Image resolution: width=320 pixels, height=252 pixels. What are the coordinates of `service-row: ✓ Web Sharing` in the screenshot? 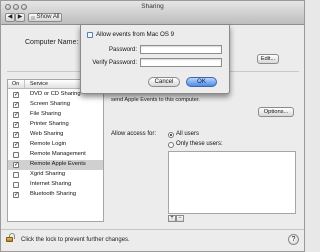 It's located at (55, 135).